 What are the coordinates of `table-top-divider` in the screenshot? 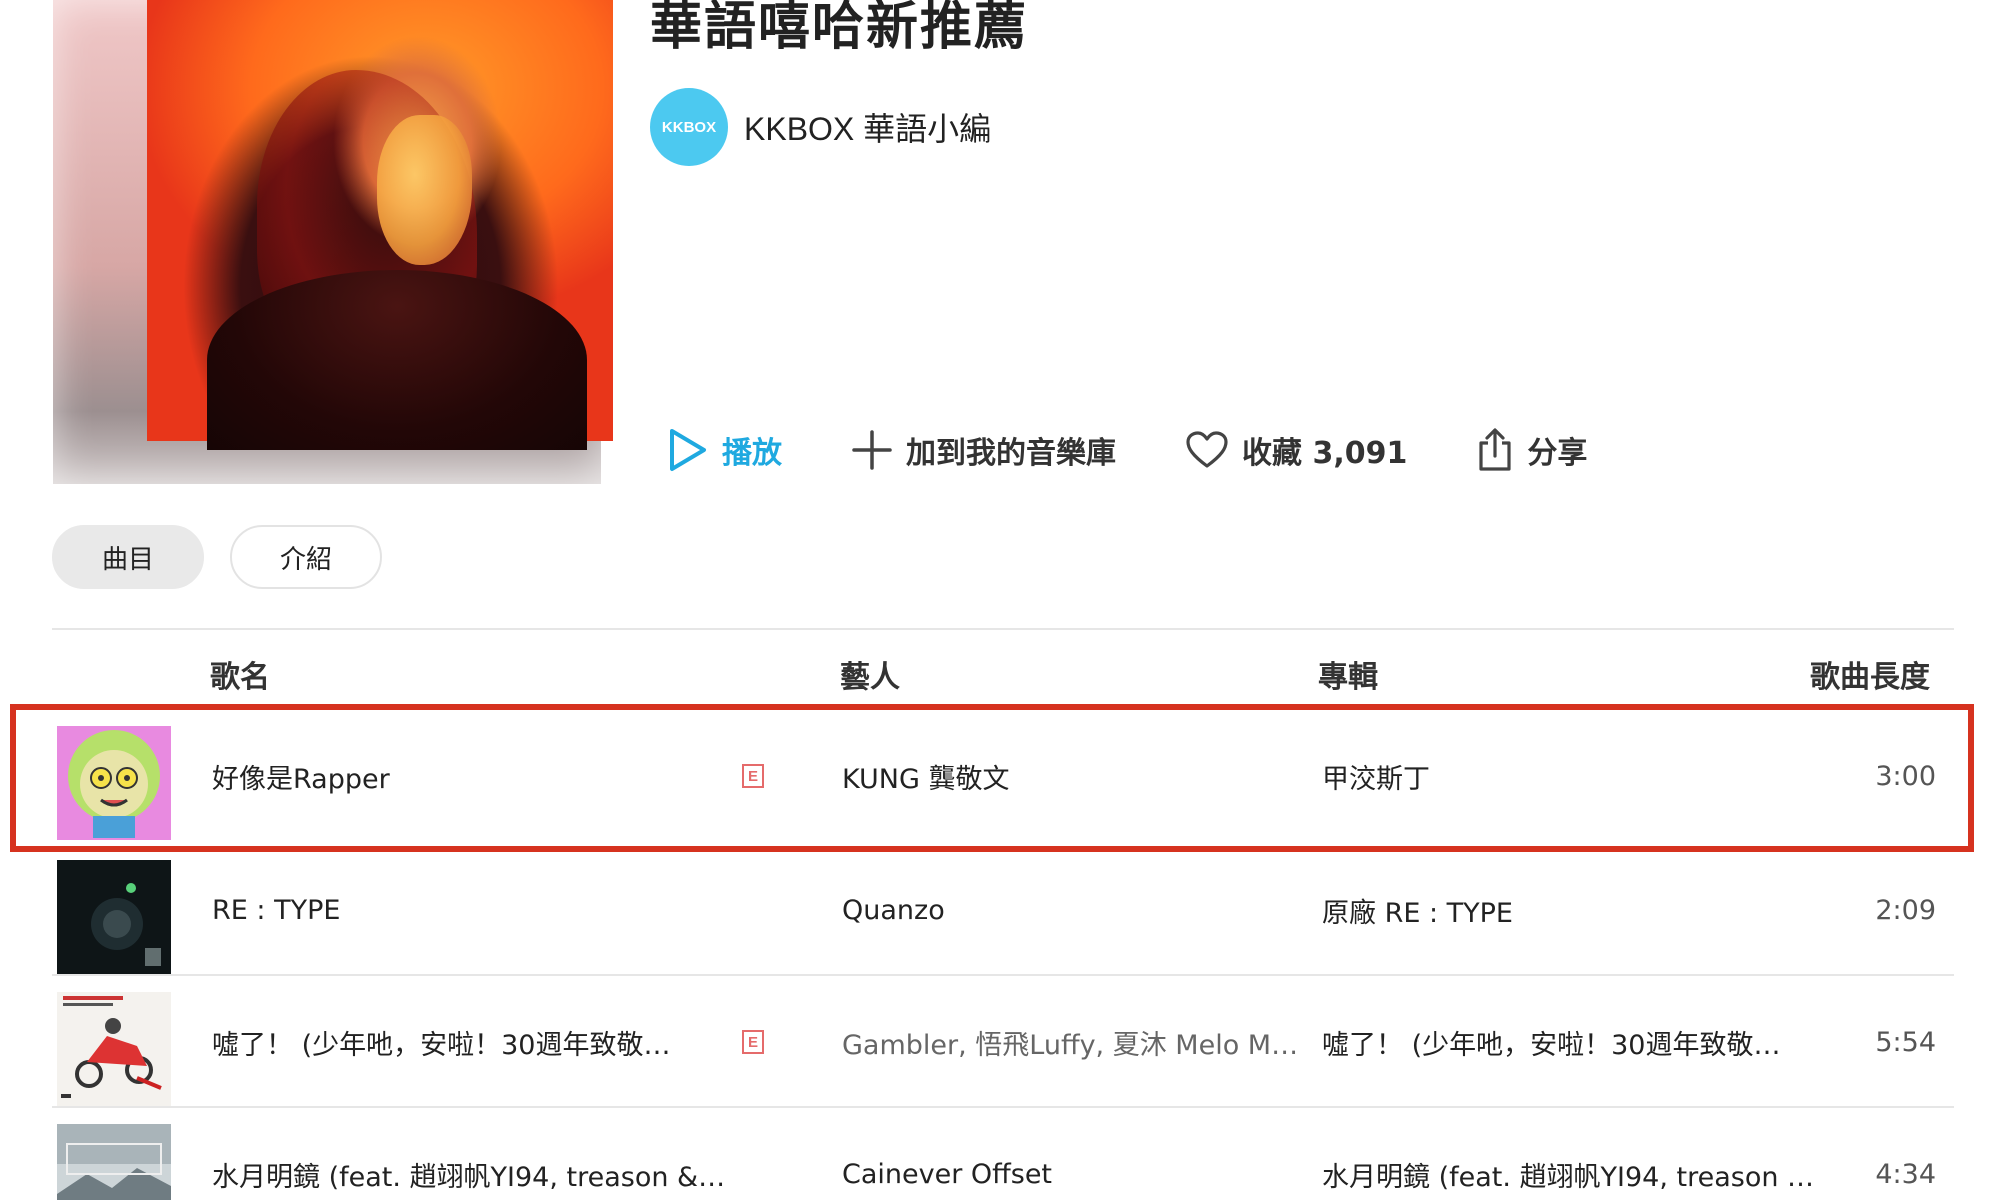 It's located at (1003, 629).